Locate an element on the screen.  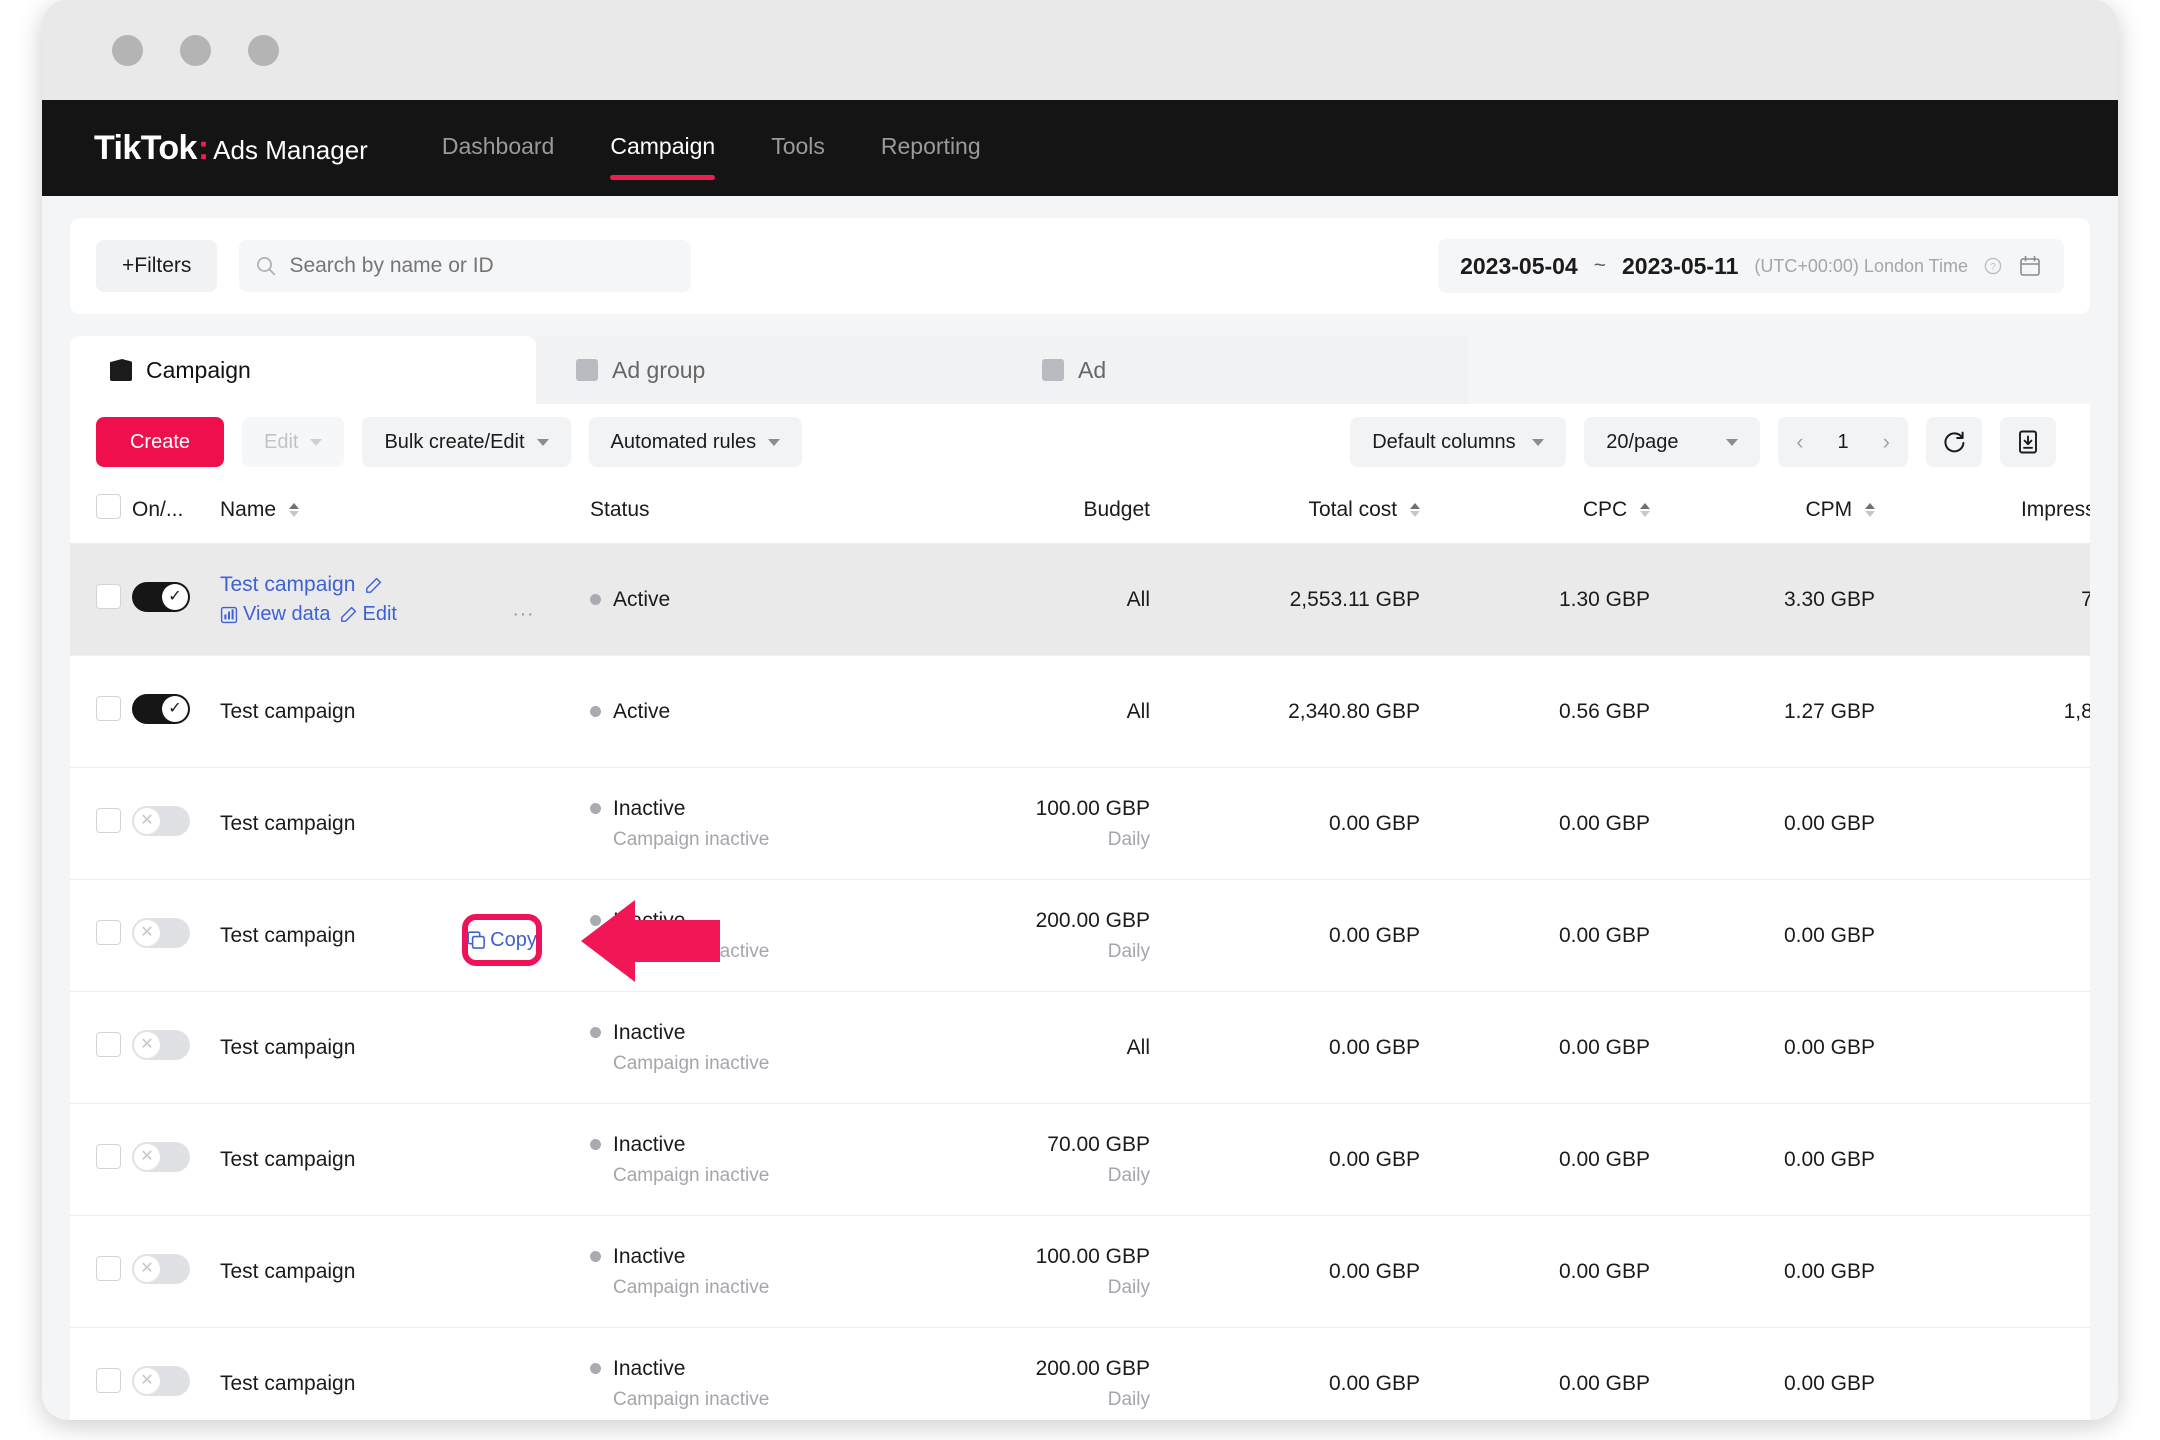
edit-button: Edit is located at coordinates (293, 442).